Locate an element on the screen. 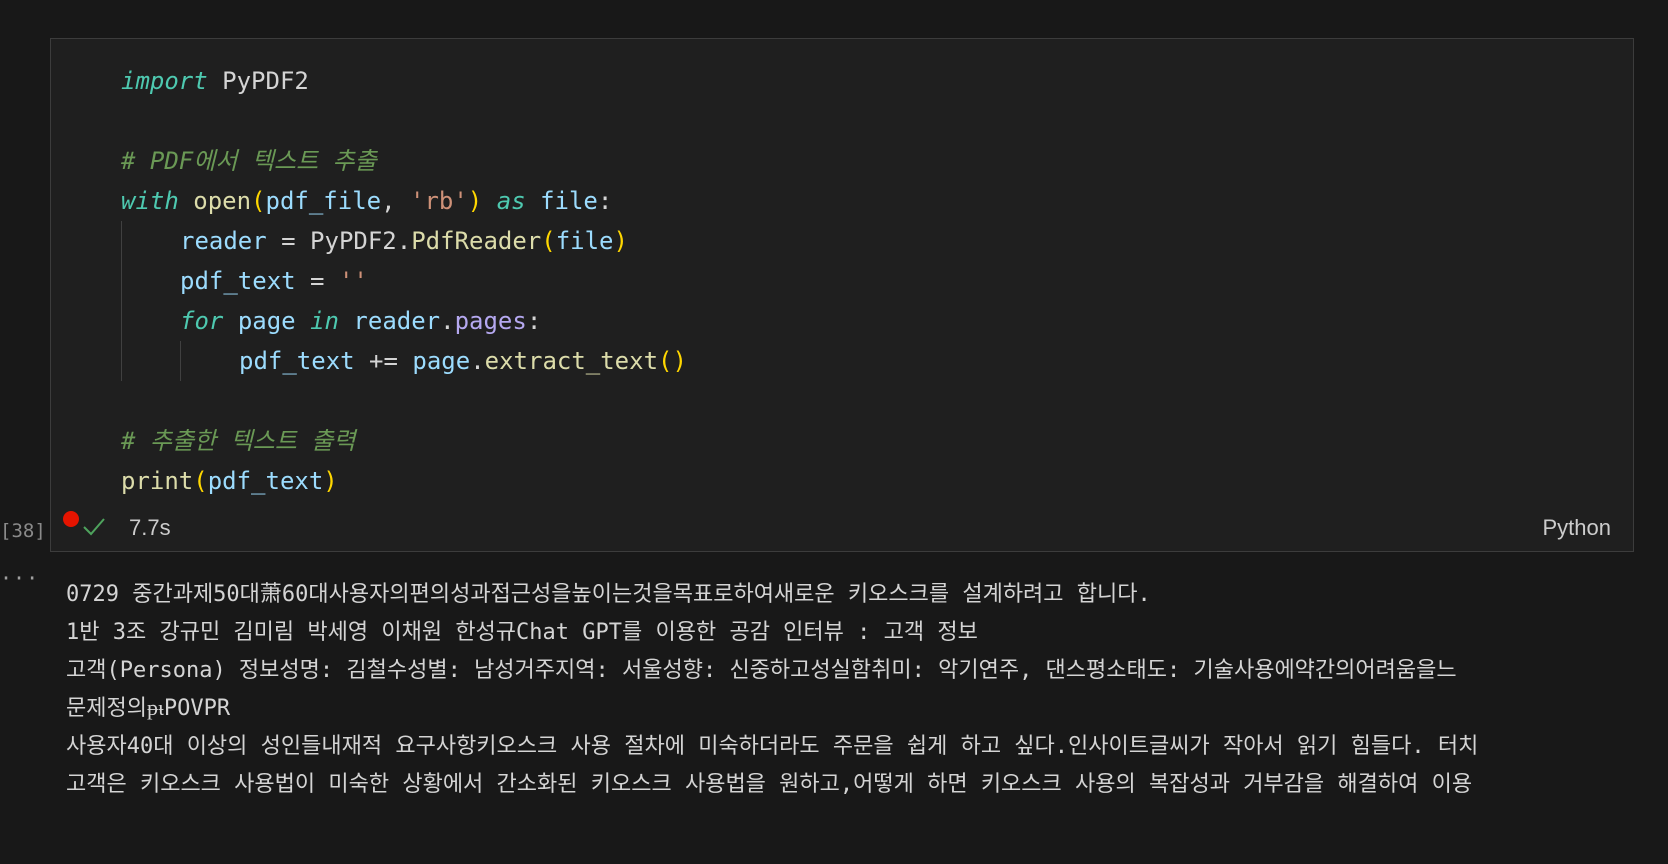  output-more-icon: ··· is located at coordinates (19, 578).